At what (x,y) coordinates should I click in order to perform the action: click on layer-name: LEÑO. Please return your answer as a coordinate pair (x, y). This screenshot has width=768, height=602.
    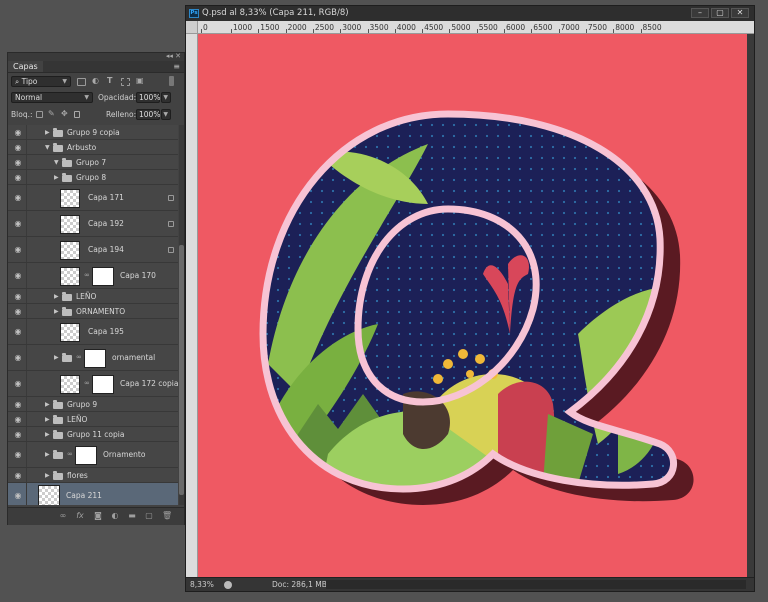
    Looking at the image, I should click on (86, 296).